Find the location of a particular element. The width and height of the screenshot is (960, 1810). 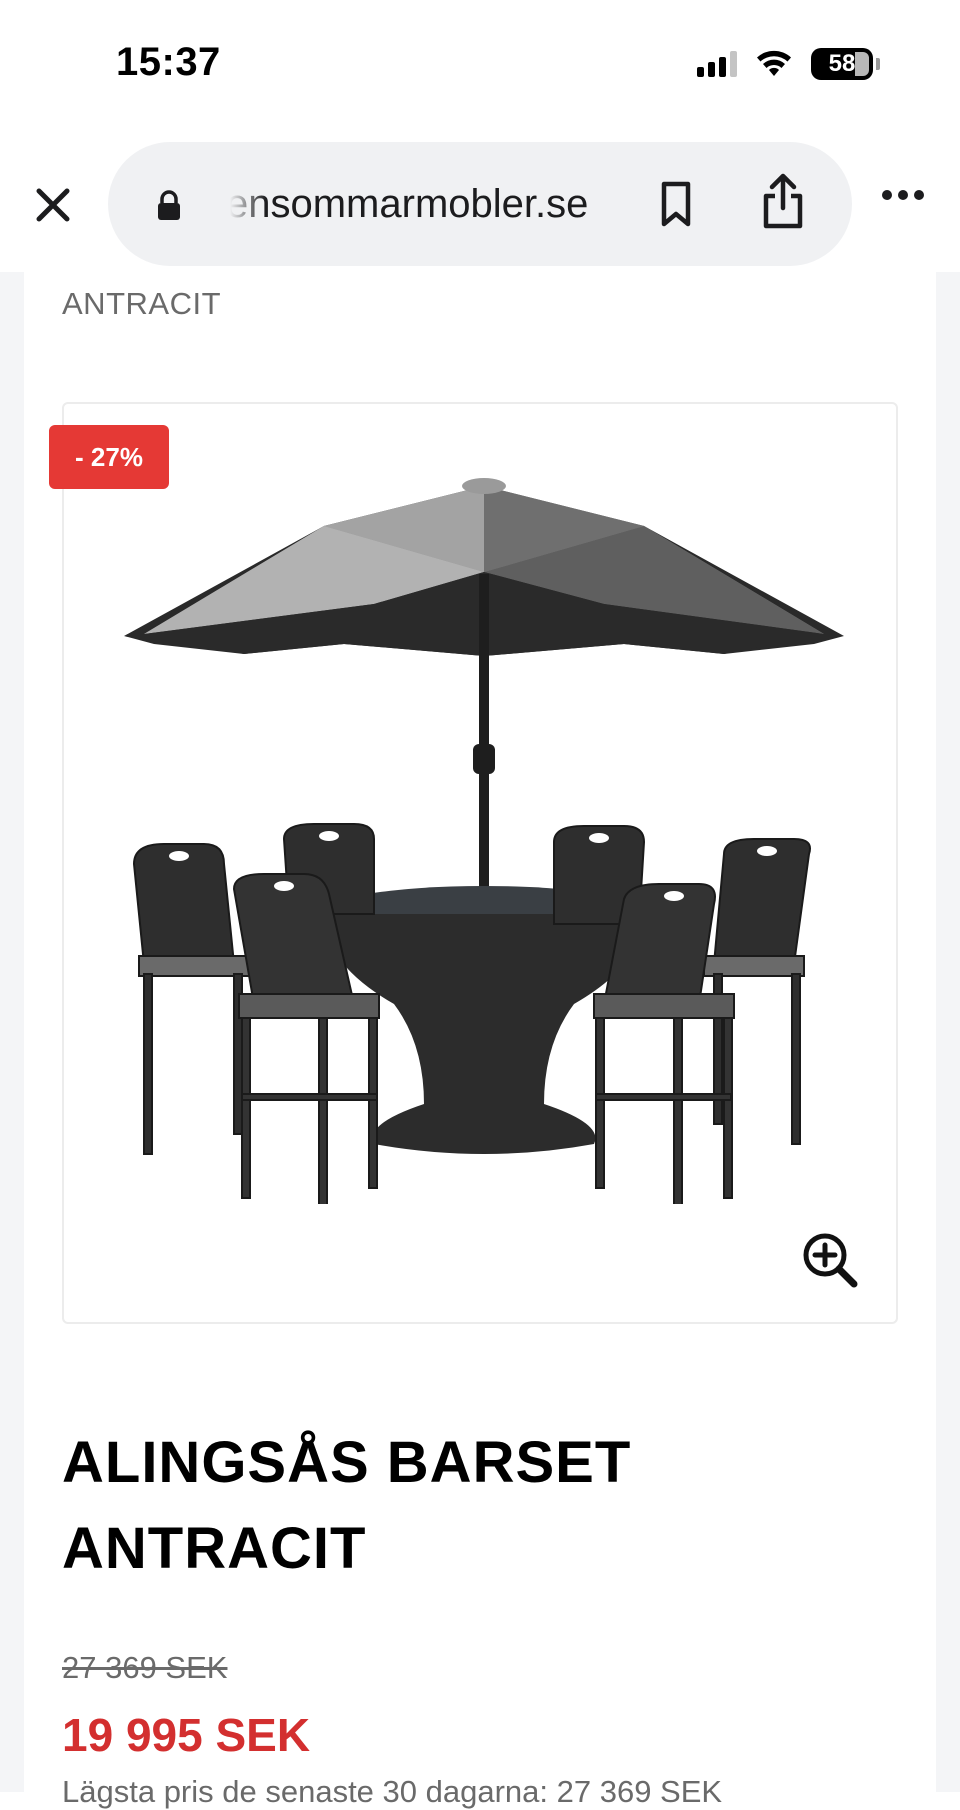

zoom-in-icon is located at coordinates (830, 1260).